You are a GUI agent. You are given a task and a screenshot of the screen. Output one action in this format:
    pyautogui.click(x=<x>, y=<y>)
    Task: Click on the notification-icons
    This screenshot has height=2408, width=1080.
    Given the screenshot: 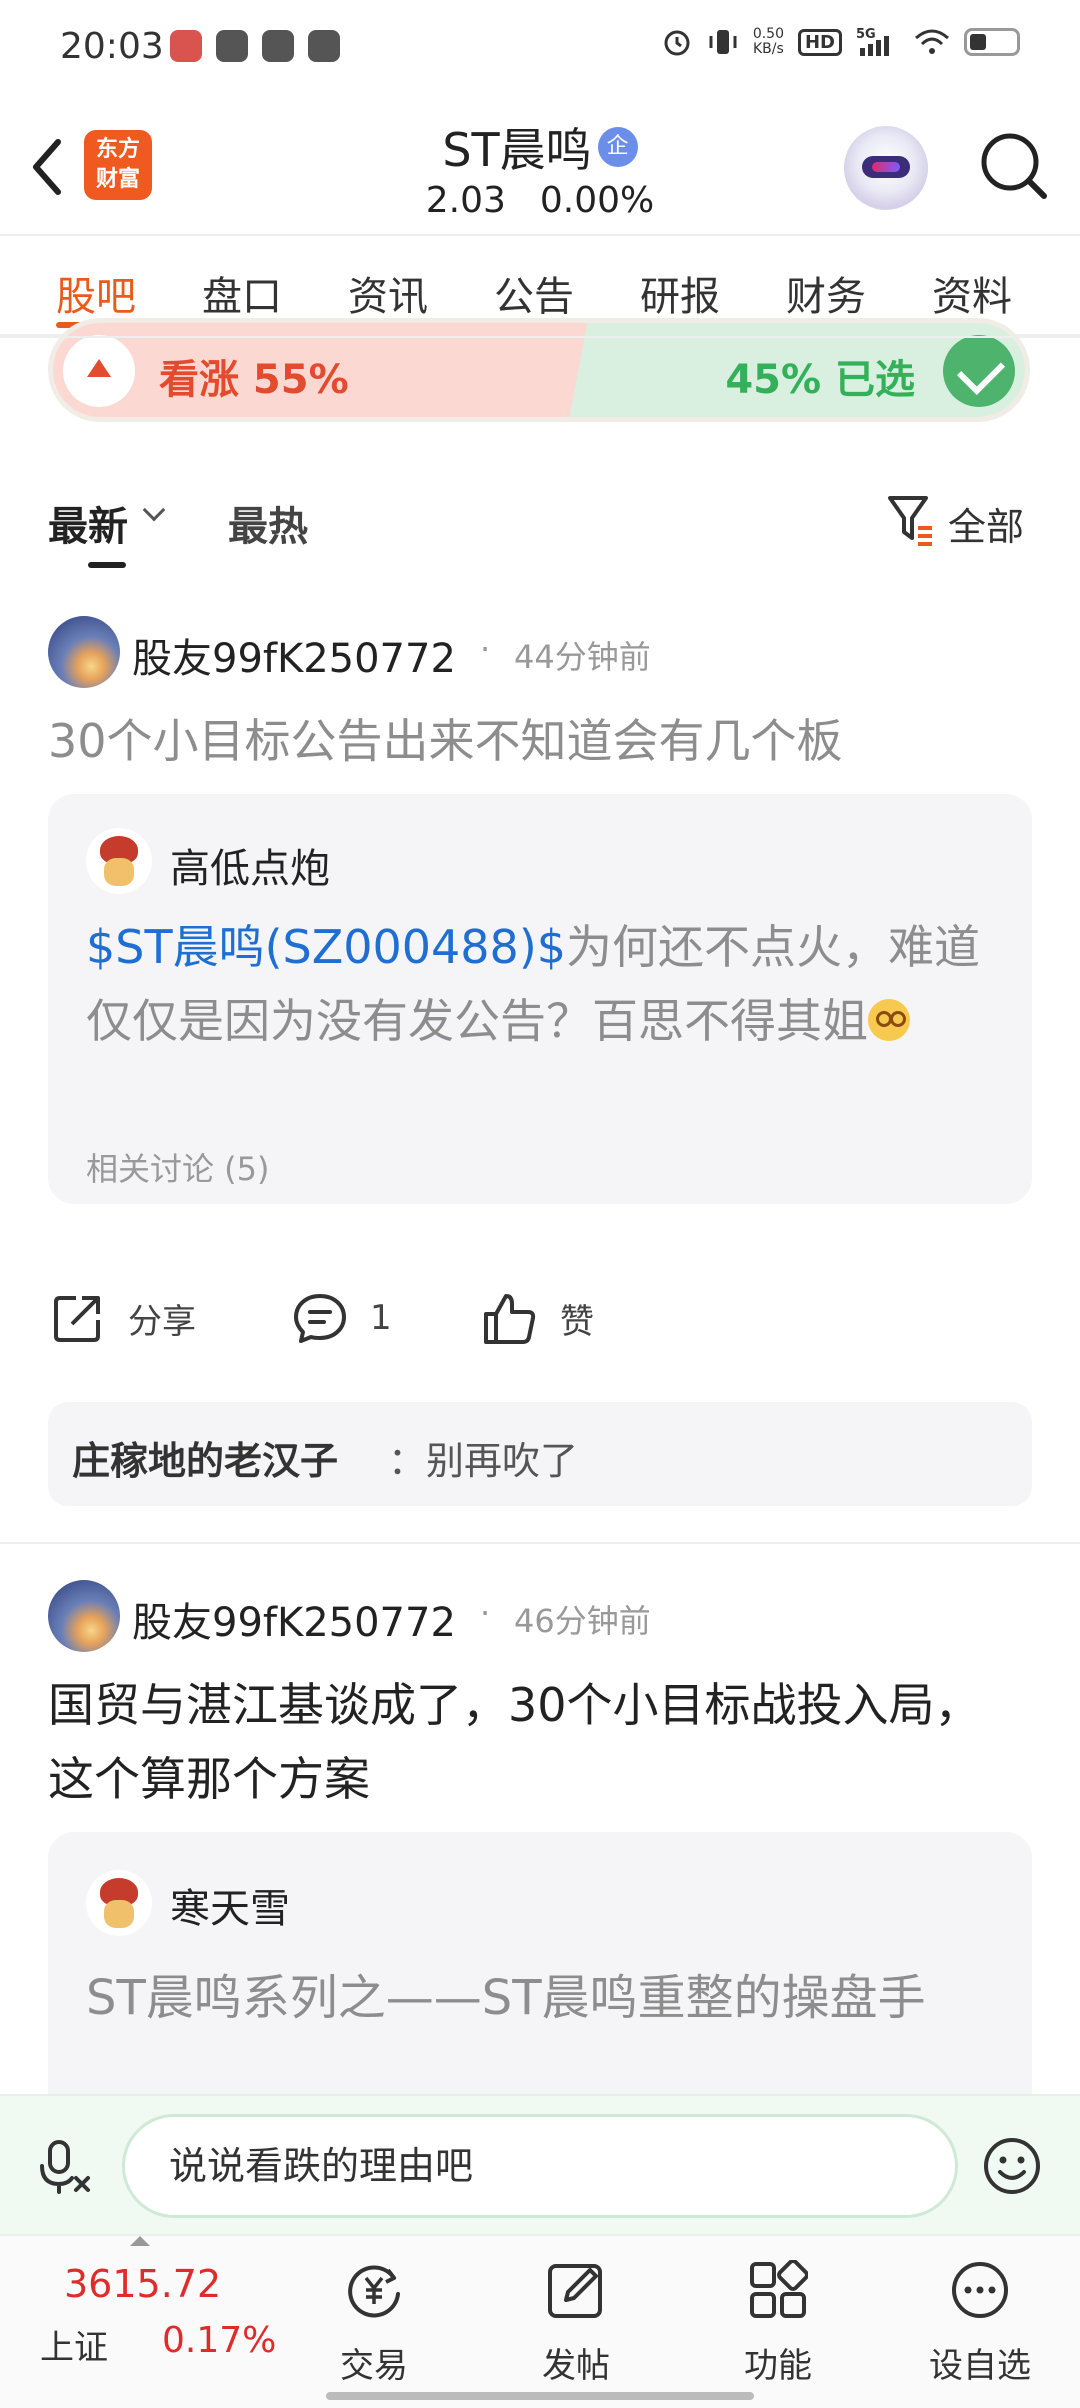 What is the action you would take?
    pyautogui.click(x=255, y=46)
    